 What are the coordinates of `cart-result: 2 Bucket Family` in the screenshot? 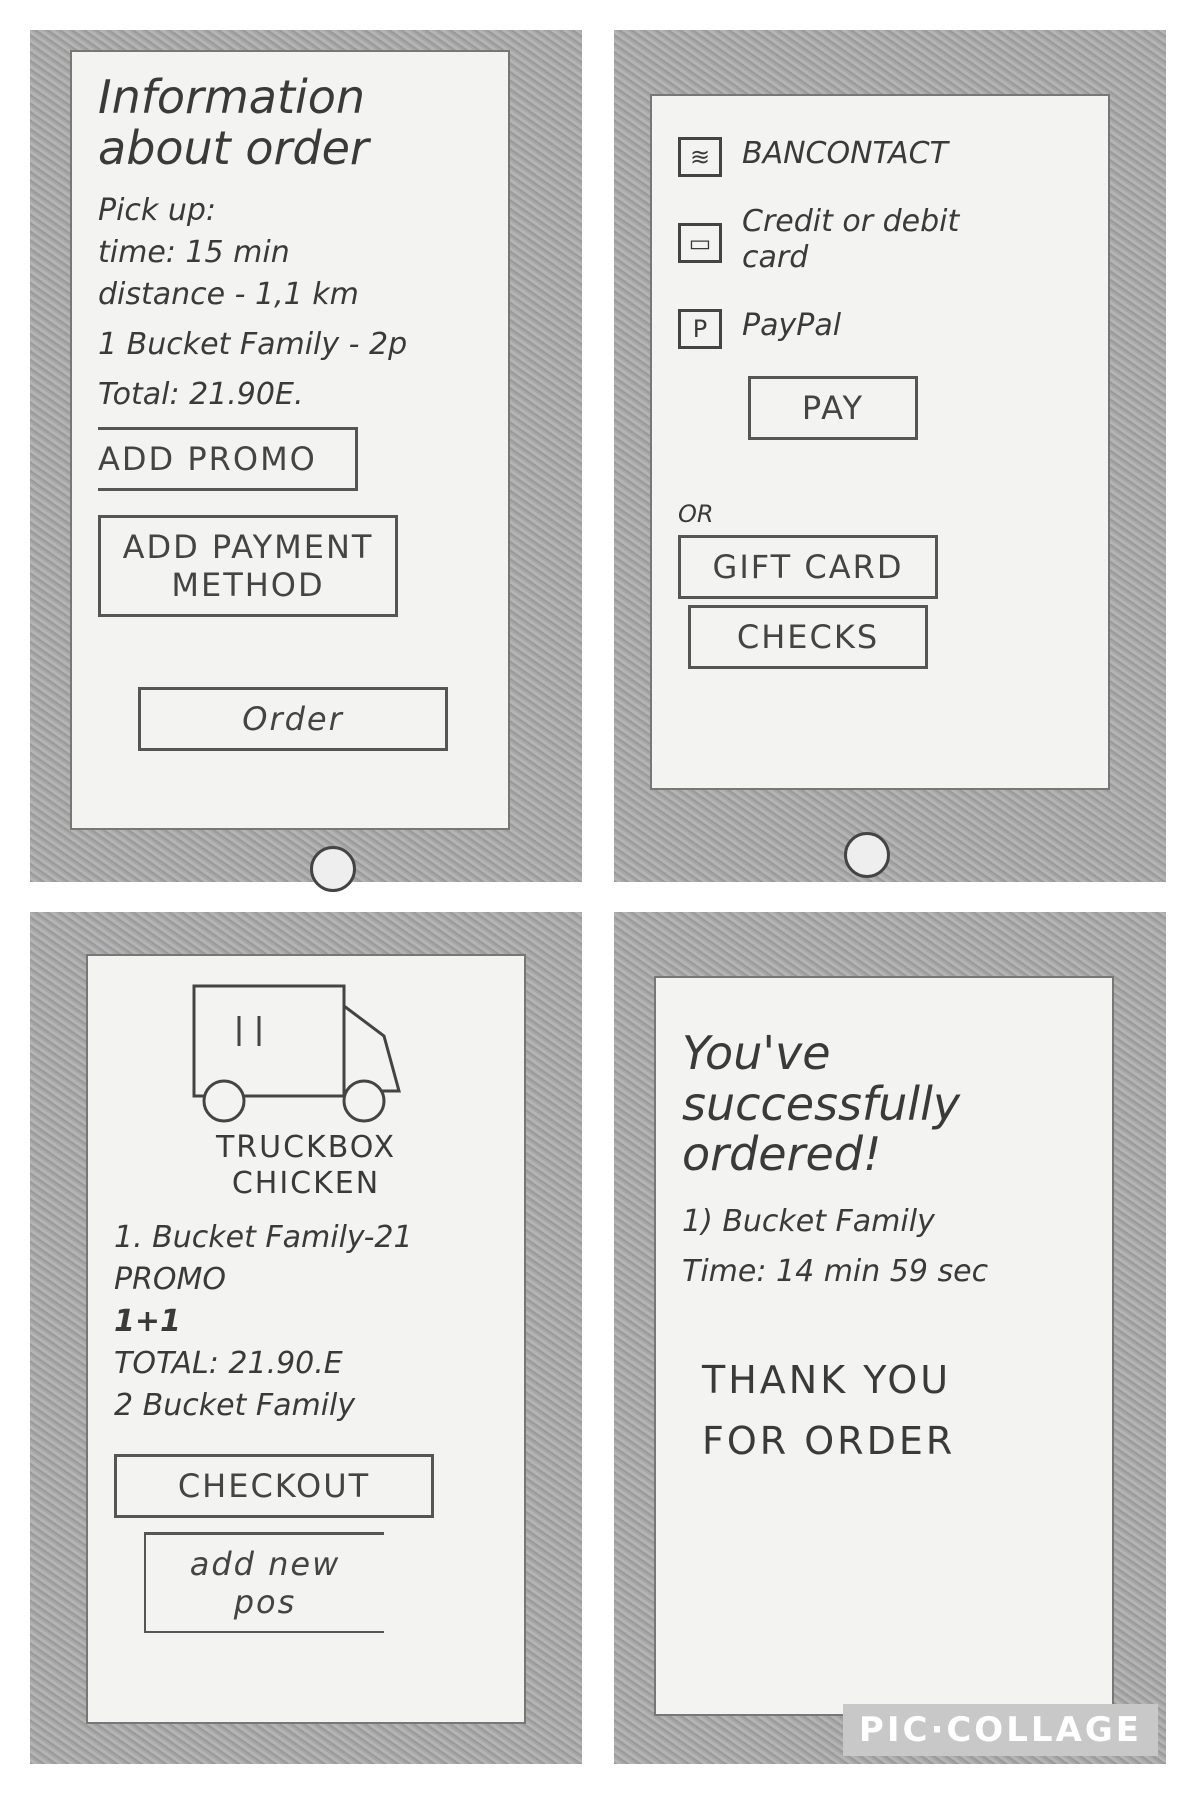 It's located at (235, 1405).